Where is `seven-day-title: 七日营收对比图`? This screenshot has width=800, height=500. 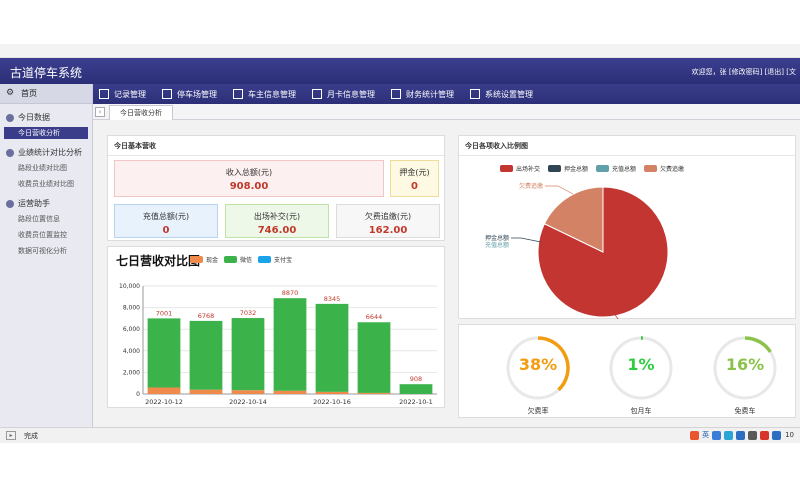 seven-day-title: 七日营收对比图 is located at coordinates (158, 261).